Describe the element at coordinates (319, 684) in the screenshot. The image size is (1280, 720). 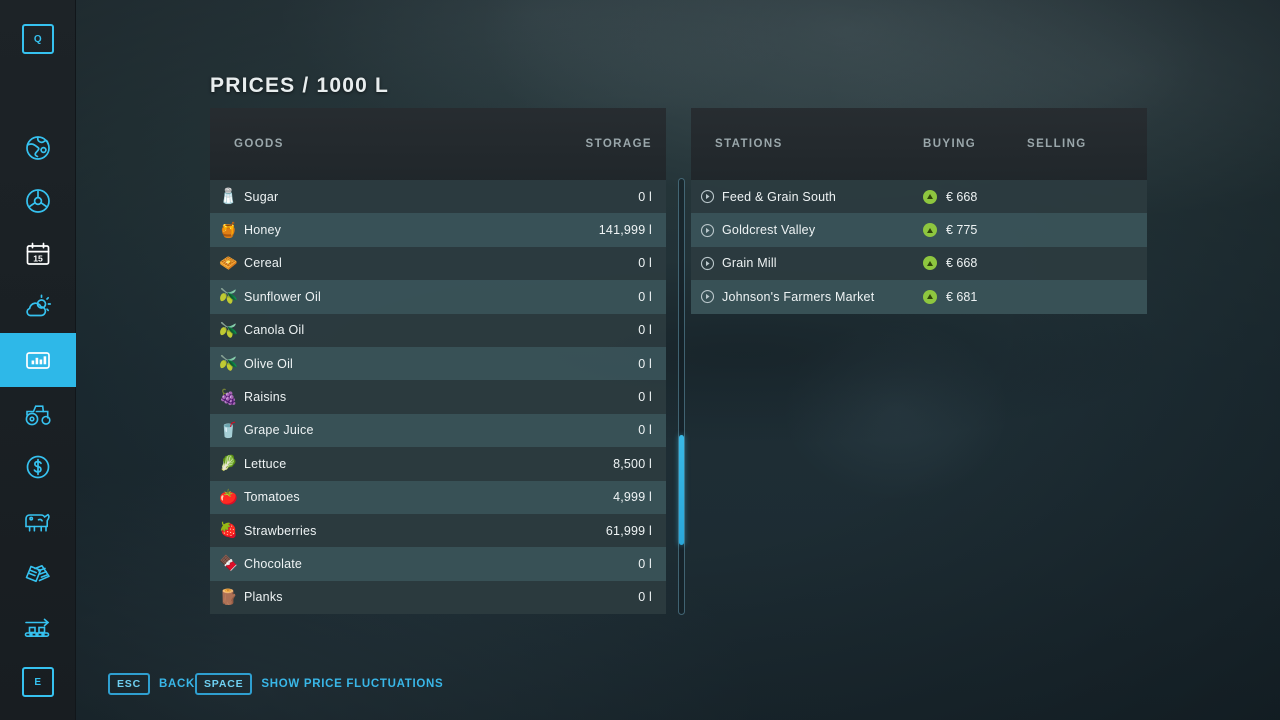
I see `hint-show-price-fluctuations: SPACE SHOW PRICE FLUCTUATIONS` at that location.